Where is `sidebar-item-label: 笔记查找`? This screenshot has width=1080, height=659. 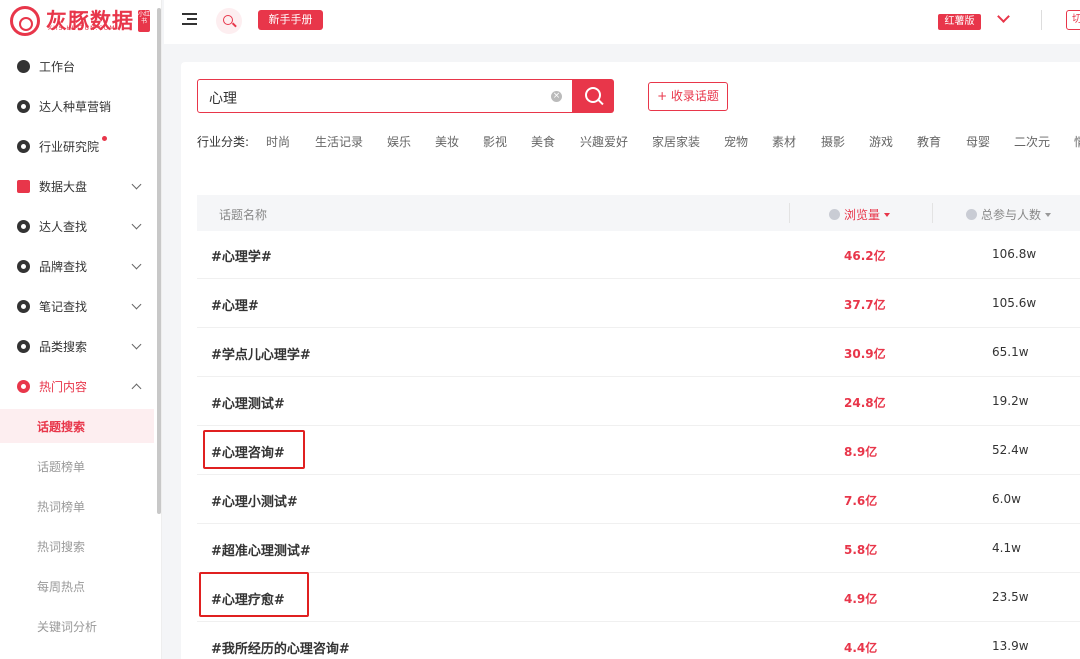
sidebar-item-label: 笔记查找 is located at coordinates (63, 306).